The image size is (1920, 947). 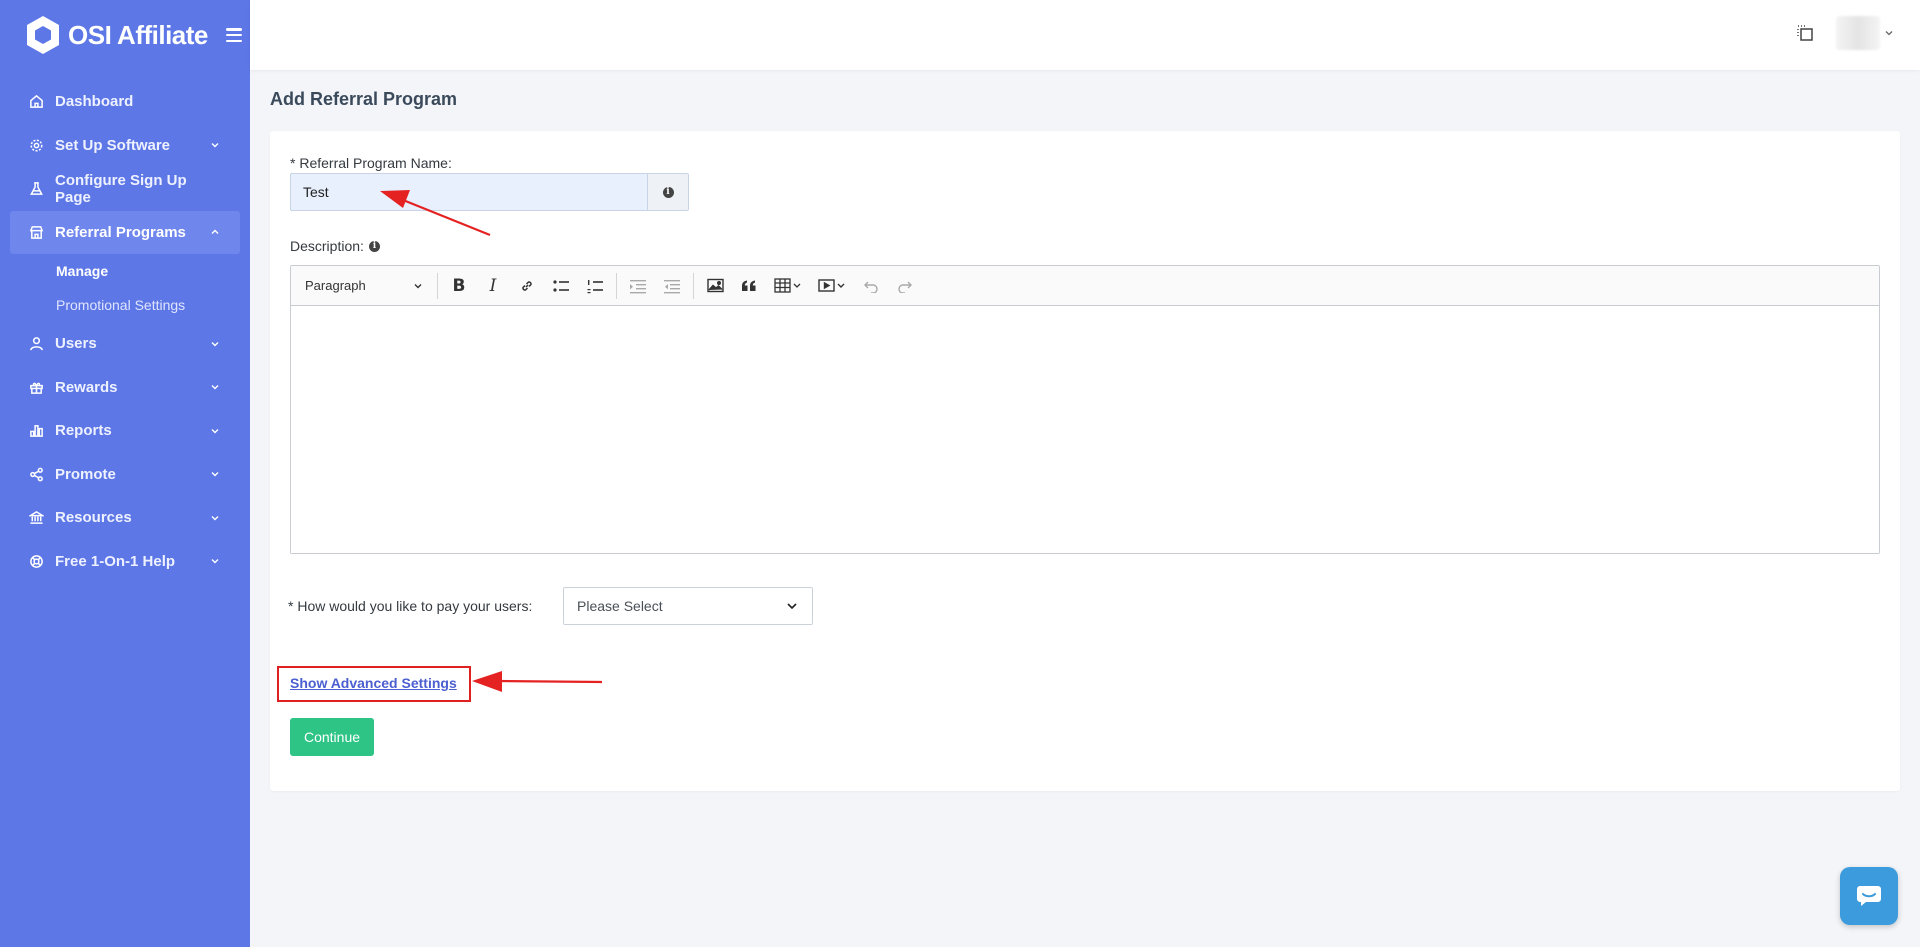 I want to click on sidebar-item-resources: Resources, so click(x=125, y=518).